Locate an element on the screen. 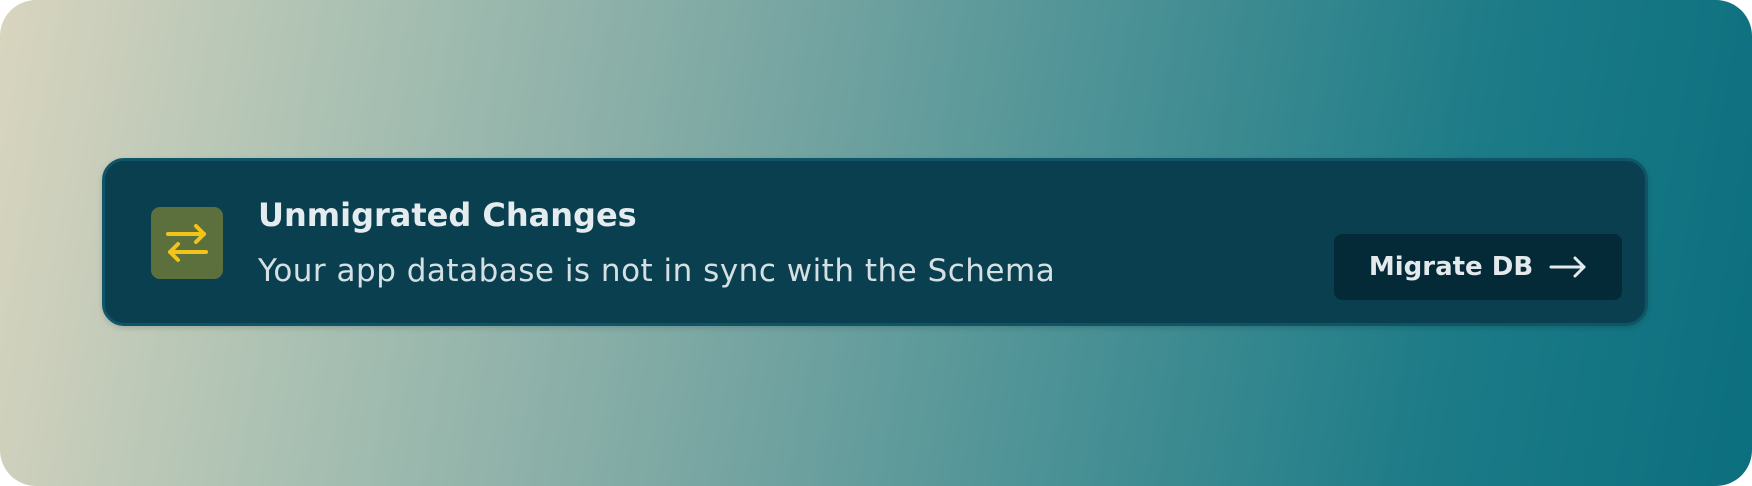 This screenshot has height=486, width=1752. swap-arrows-icon is located at coordinates (187, 243).